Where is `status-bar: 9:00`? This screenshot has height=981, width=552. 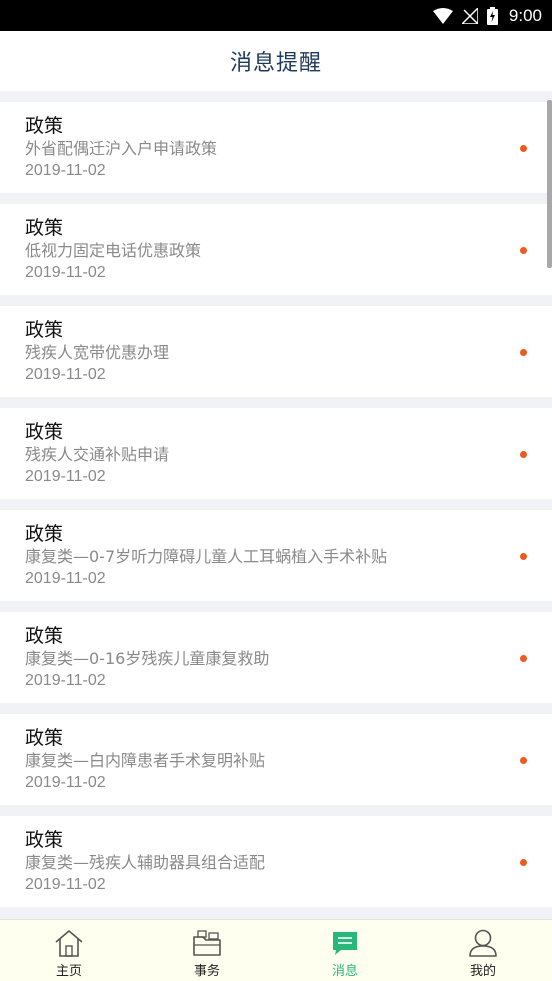 status-bar: 9:00 is located at coordinates (276, 15).